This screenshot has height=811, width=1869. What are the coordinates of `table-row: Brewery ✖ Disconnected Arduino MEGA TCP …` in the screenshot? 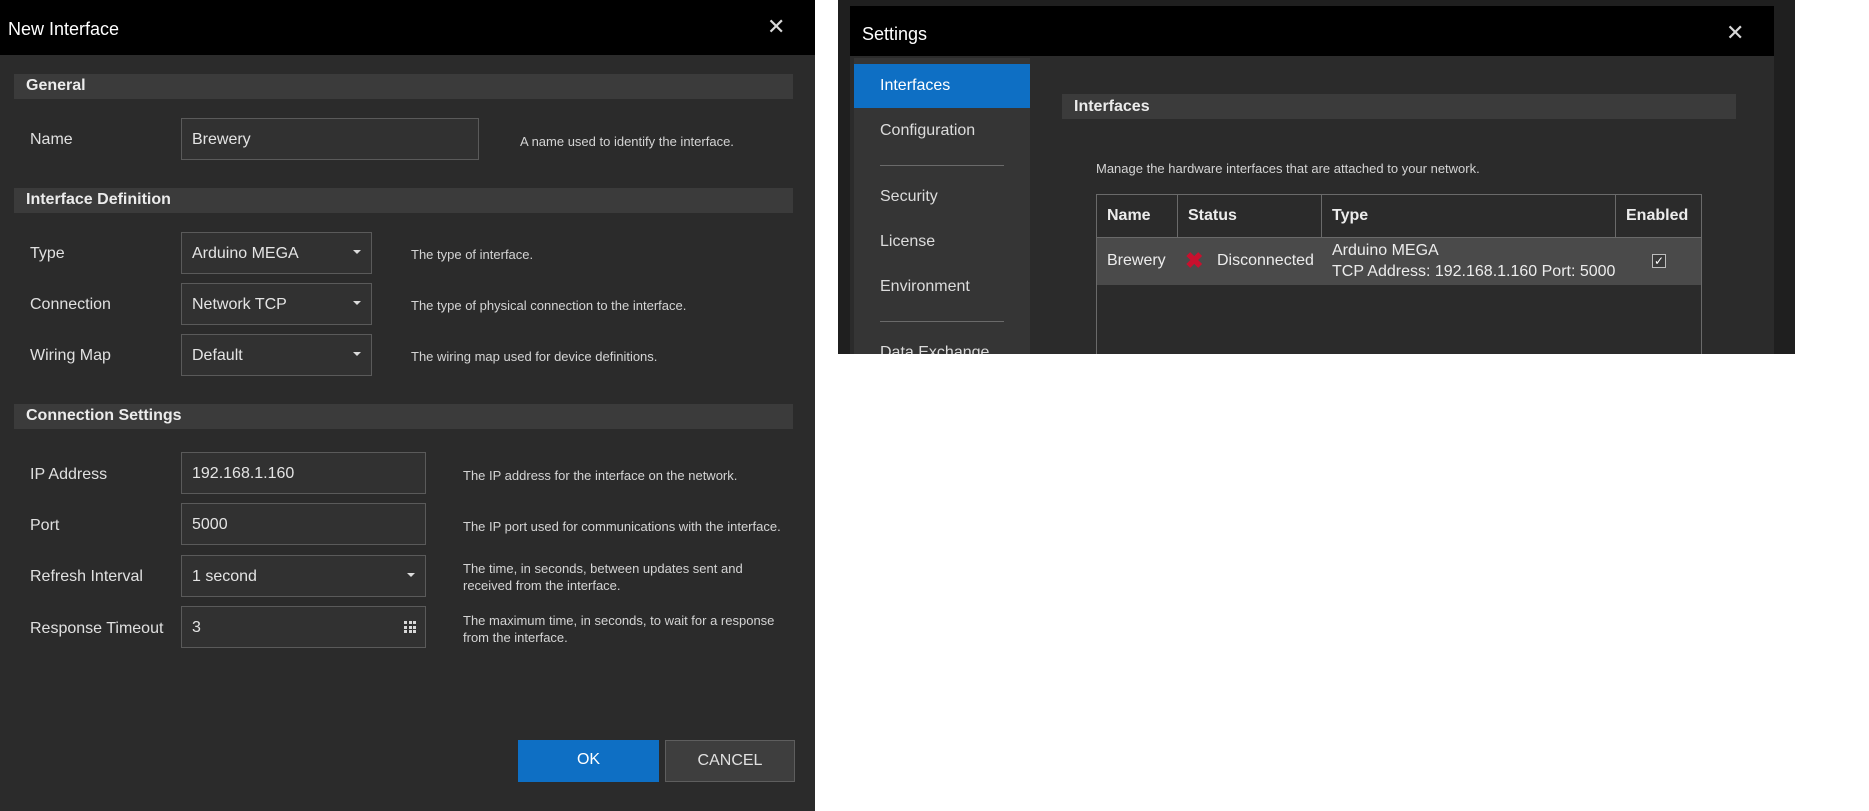 It's located at (1399, 261).